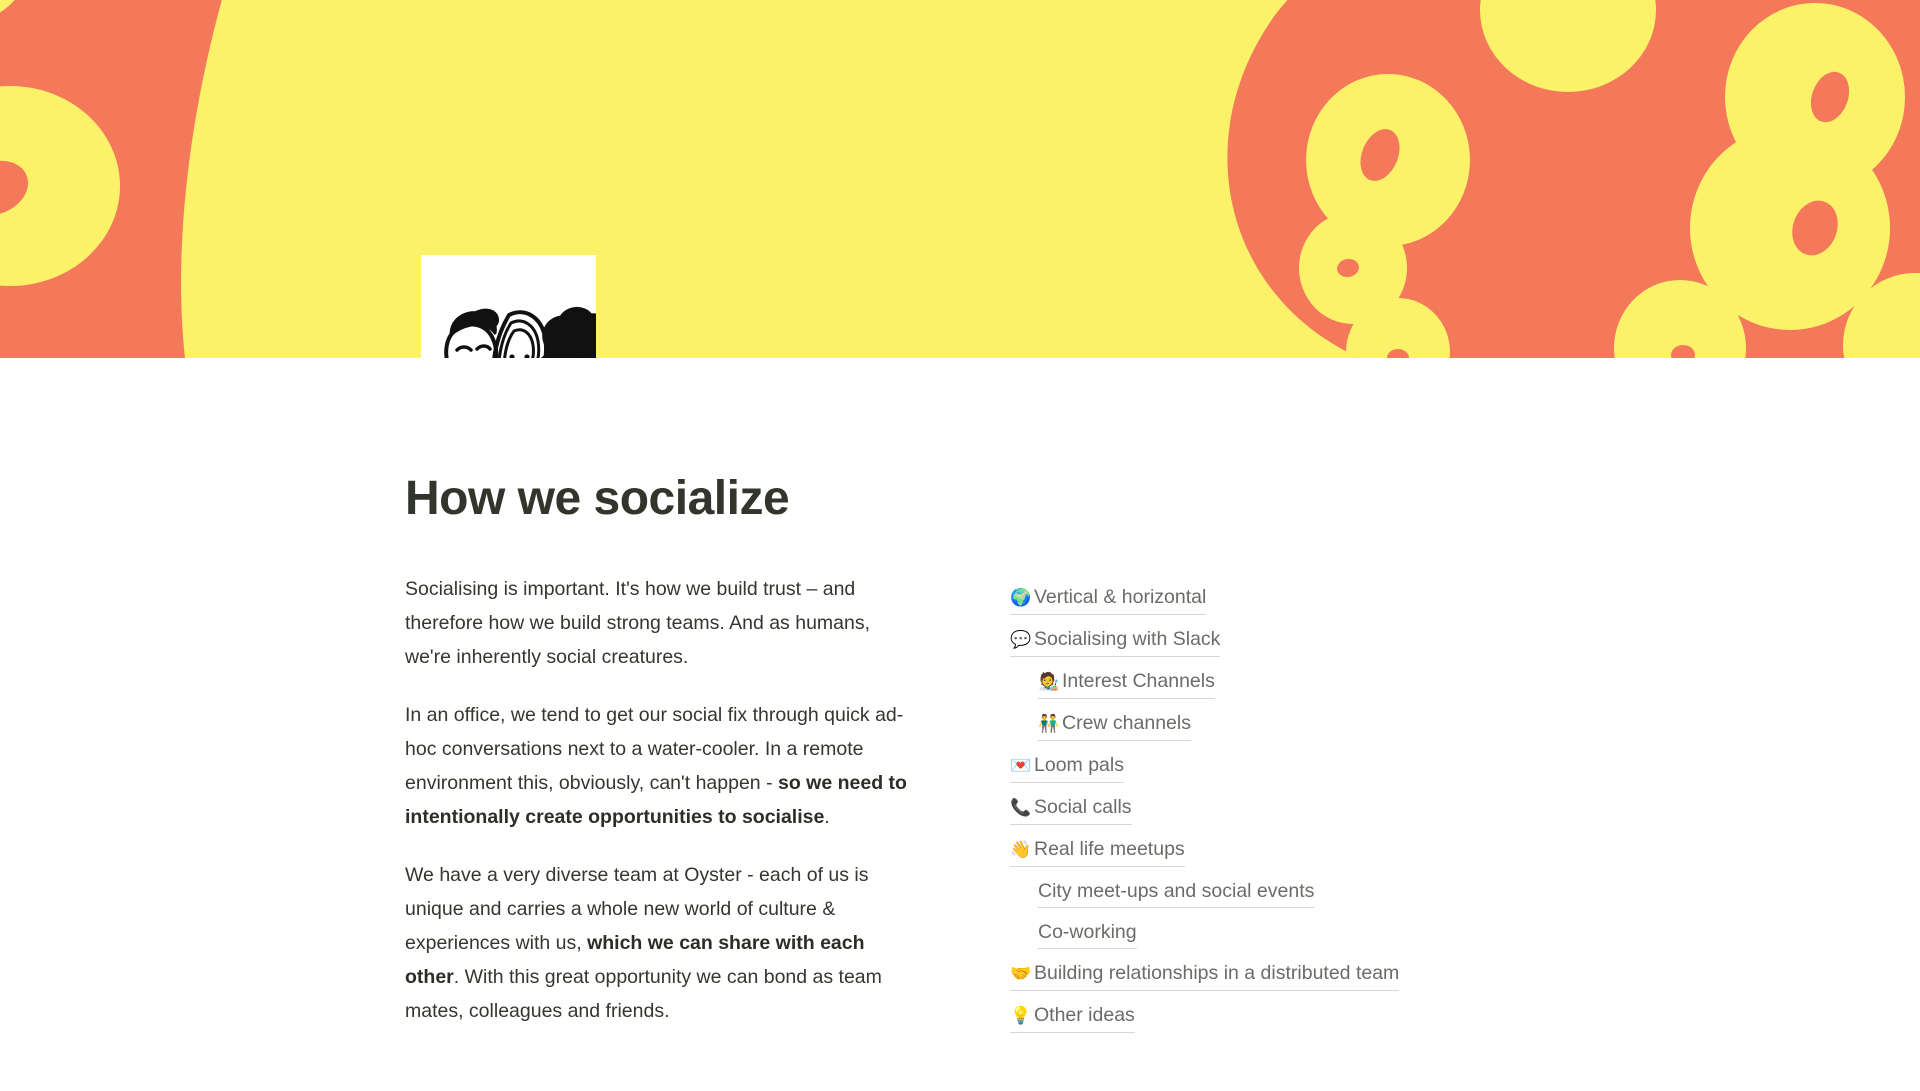 This screenshot has height=1091, width=1920. I want to click on toc-link-label: Co-working, so click(1087, 931).